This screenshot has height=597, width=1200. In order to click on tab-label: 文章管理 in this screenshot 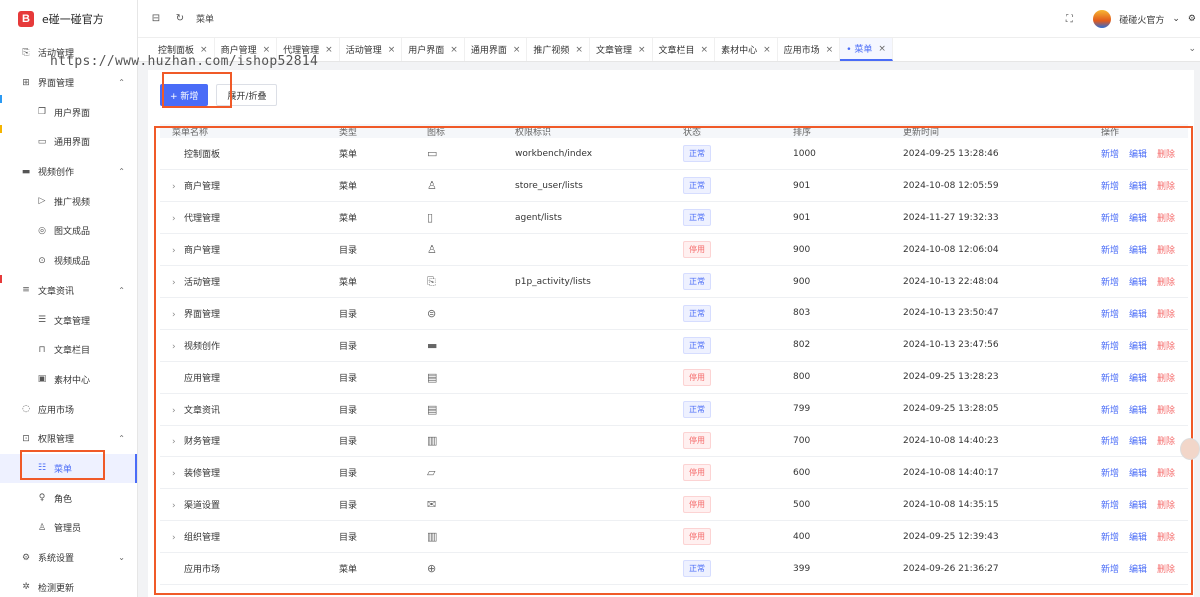, I will do `click(613, 51)`.